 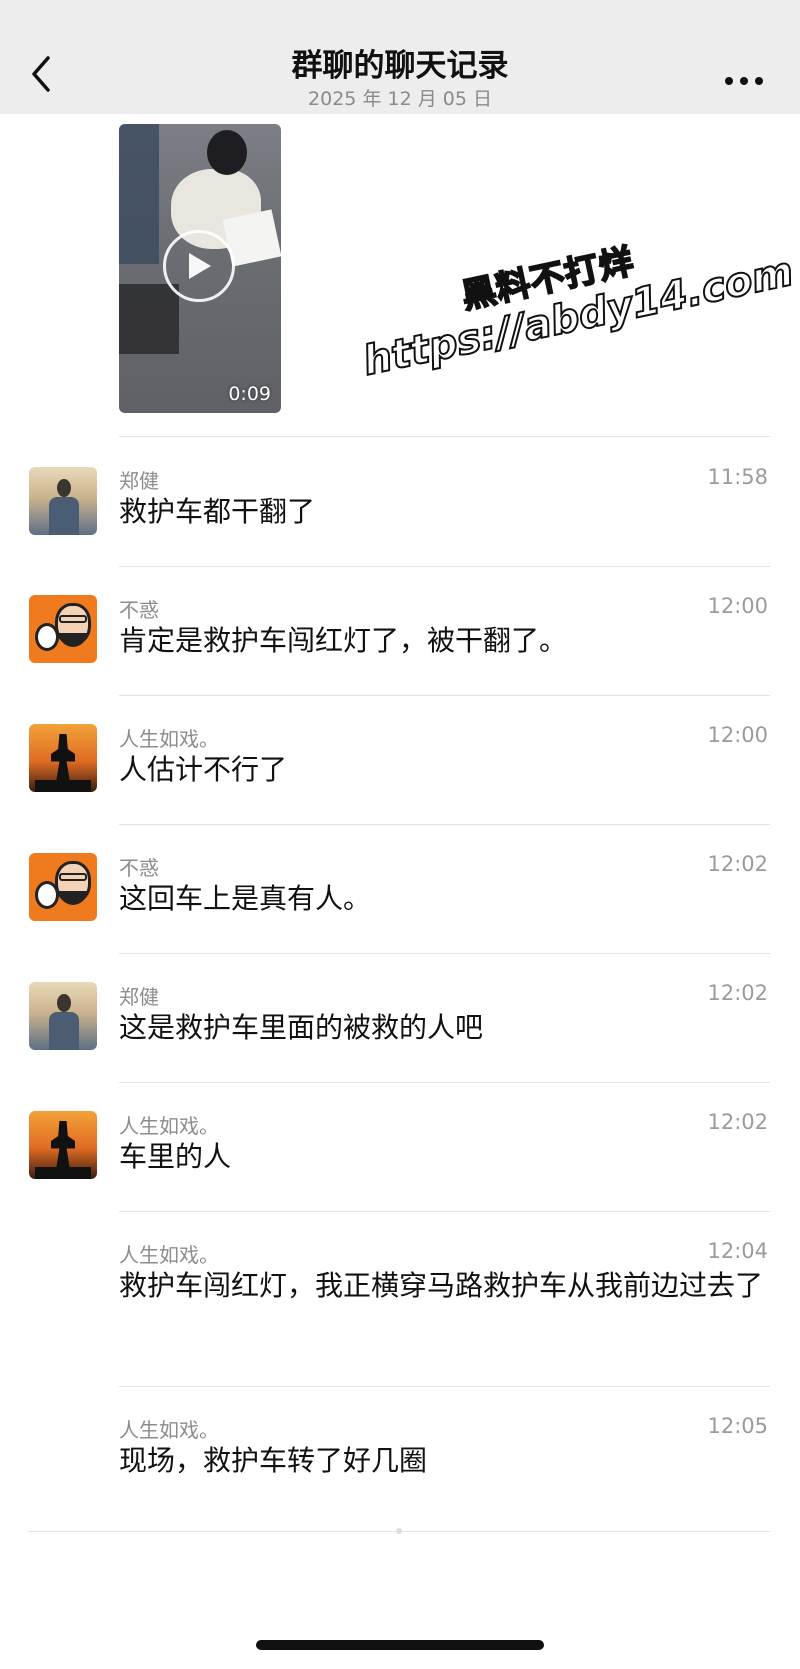 I want to click on video-message: 0:09, so click(x=200, y=268).